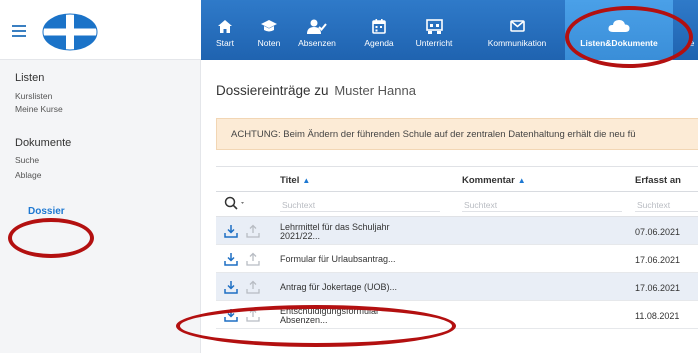 The height and width of the screenshot is (353, 698). What do you see at coordinates (317, 26) in the screenshot?
I see `user-check-icon` at bounding box center [317, 26].